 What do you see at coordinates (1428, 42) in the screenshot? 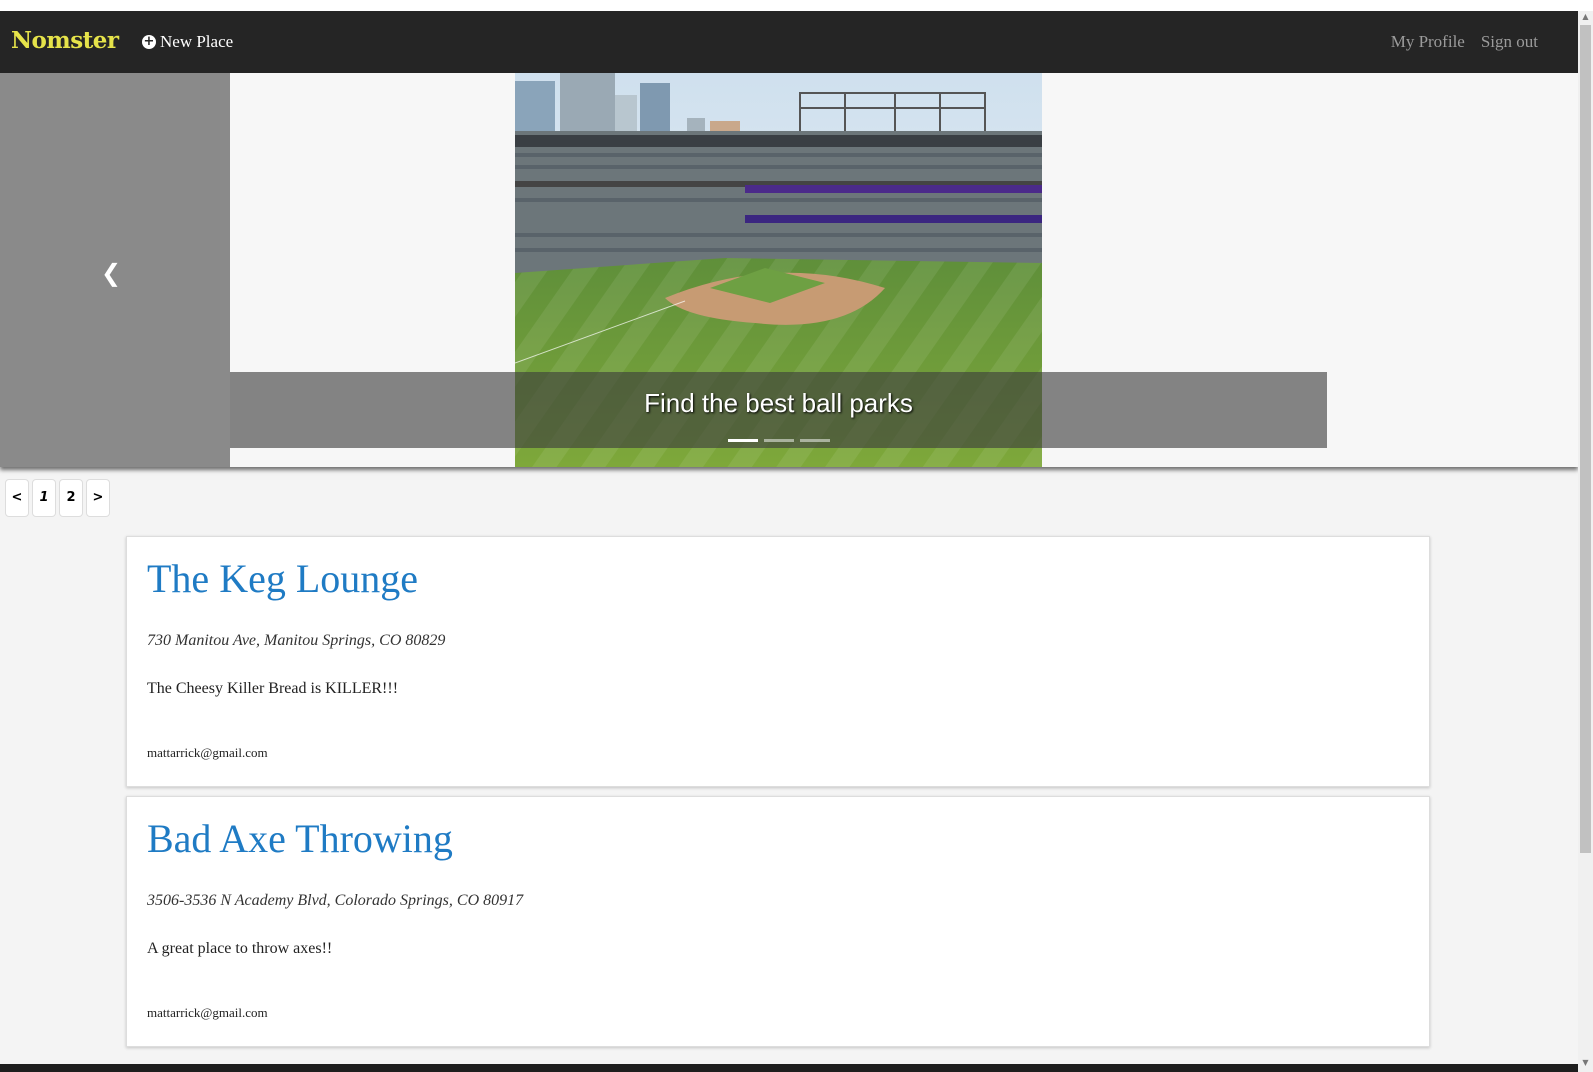
I see `my-profile-link: My Profile` at bounding box center [1428, 42].